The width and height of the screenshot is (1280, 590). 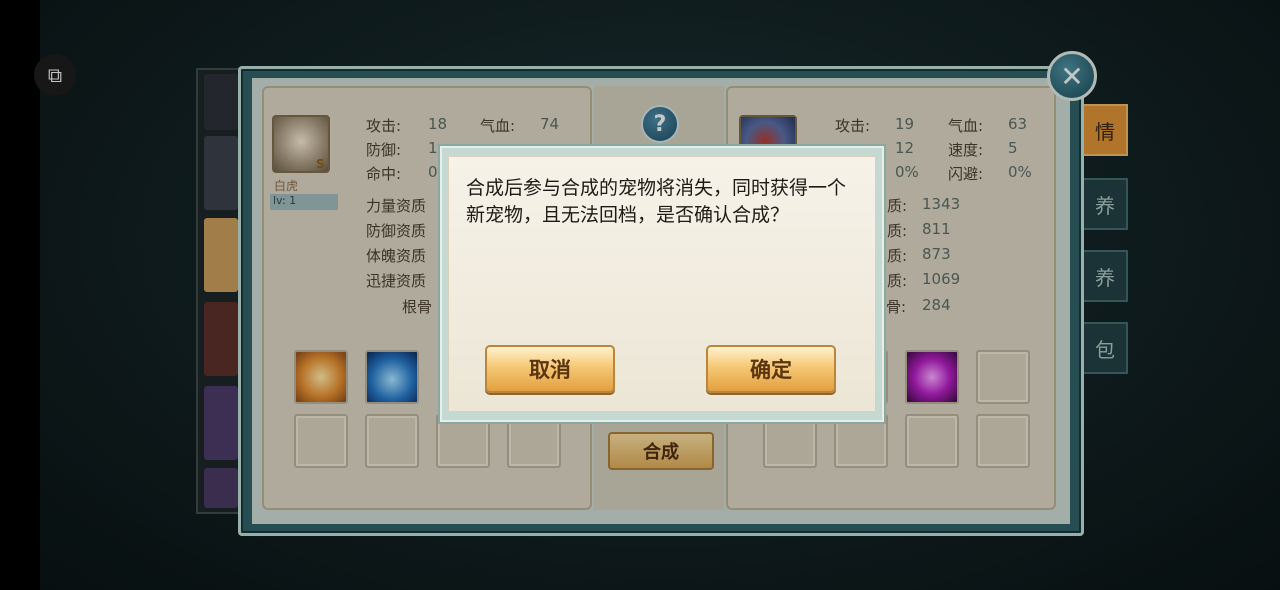 I want to click on confirm-button: 确定, so click(x=771, y=369).